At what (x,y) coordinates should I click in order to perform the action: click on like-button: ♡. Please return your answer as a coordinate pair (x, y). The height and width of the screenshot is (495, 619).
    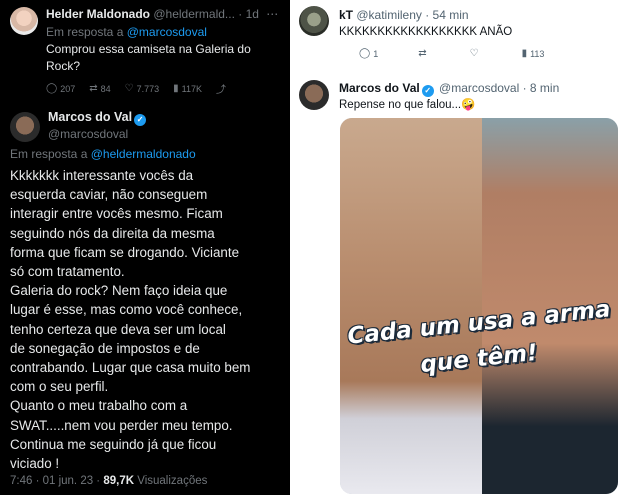
    Looking at the image, I should click on (476, 53).